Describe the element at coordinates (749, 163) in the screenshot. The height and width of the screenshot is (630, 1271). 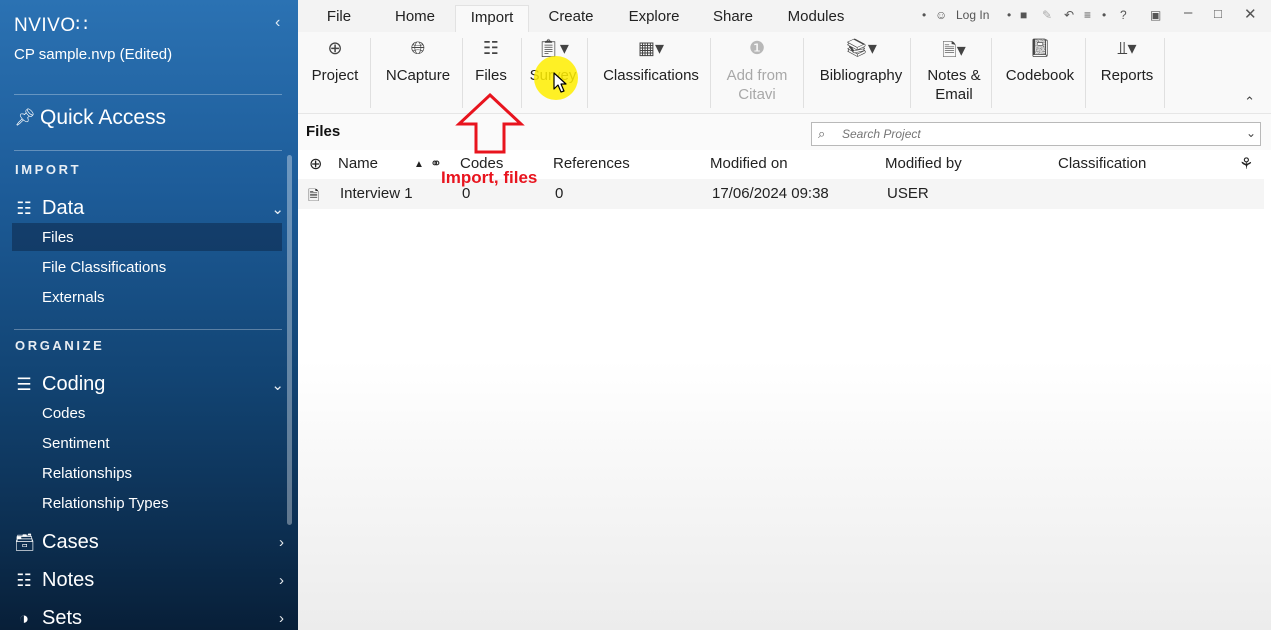
I see `column-header-modified-on: Modified on` at that location.